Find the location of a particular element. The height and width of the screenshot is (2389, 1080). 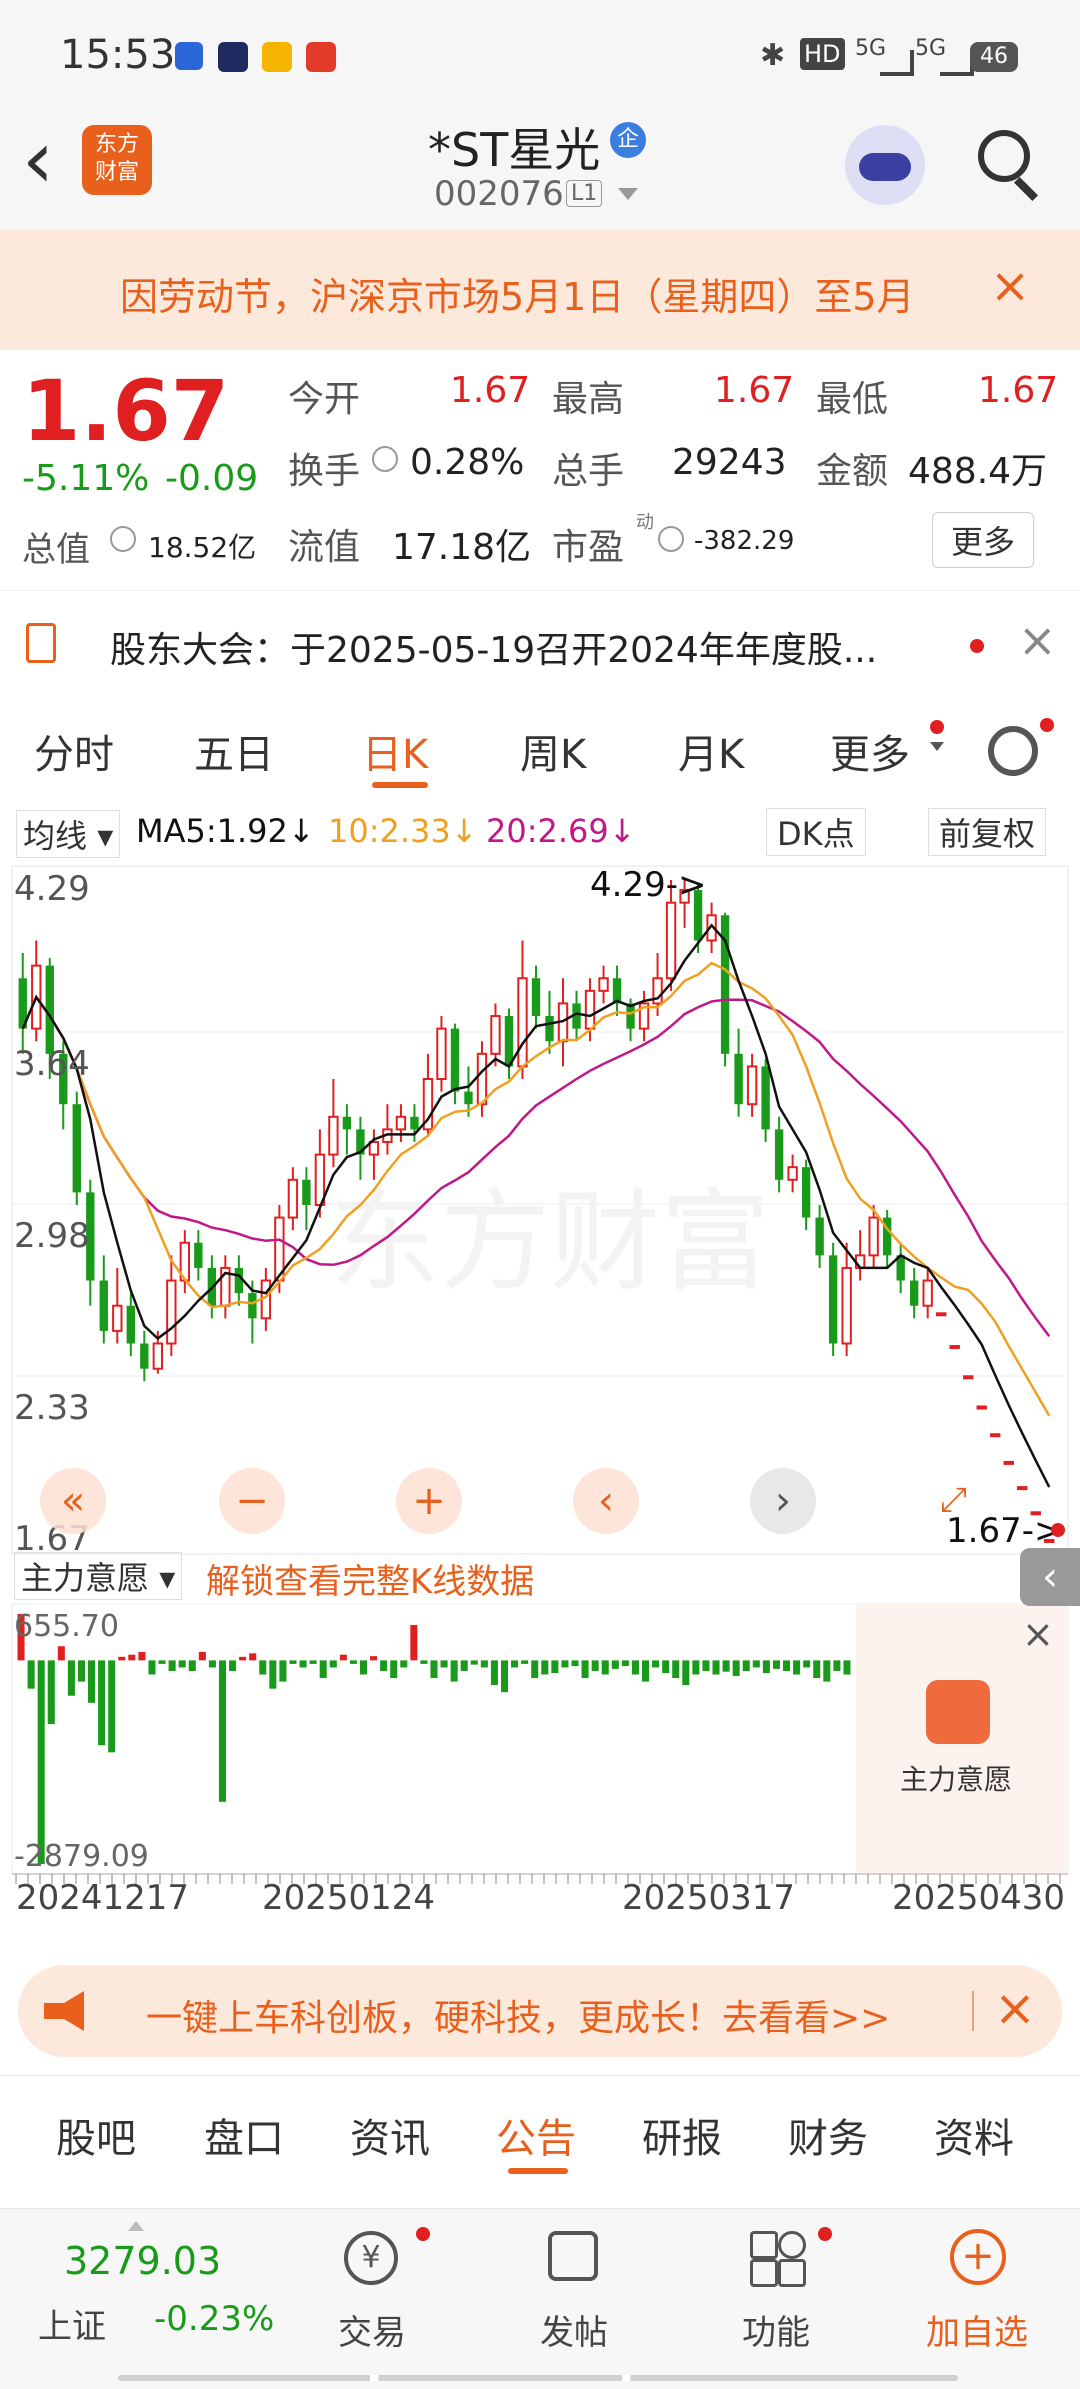

content-tabs: 股吧 盘口 资讯 公告 研报 财务 资料 is located at coordinates (540, 2130).